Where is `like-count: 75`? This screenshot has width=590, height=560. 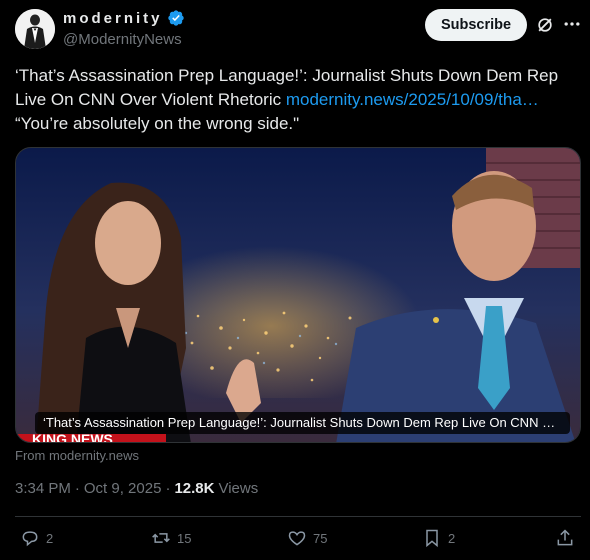
like-count: 75 is located at coordinates (320, 538).